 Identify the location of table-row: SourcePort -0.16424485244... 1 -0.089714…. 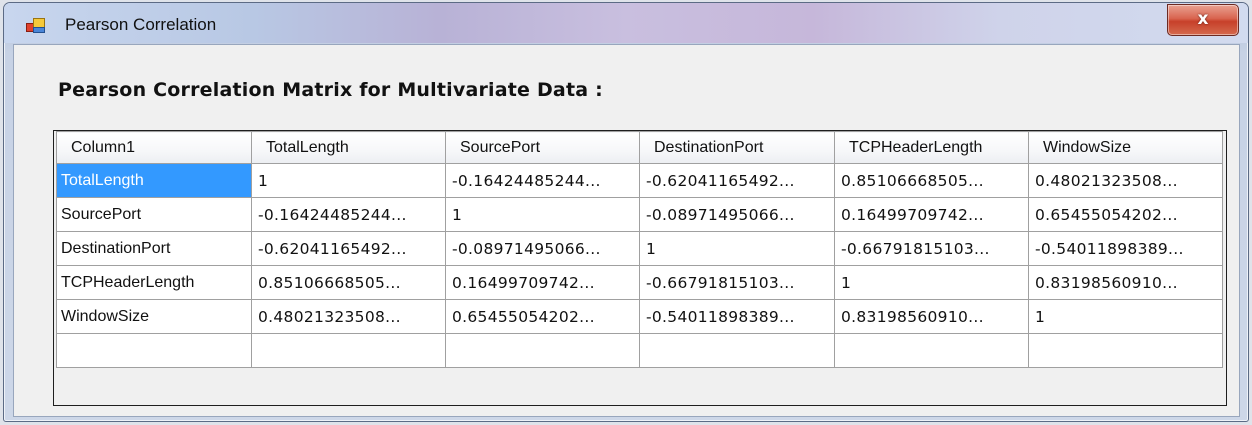
(639, 214).